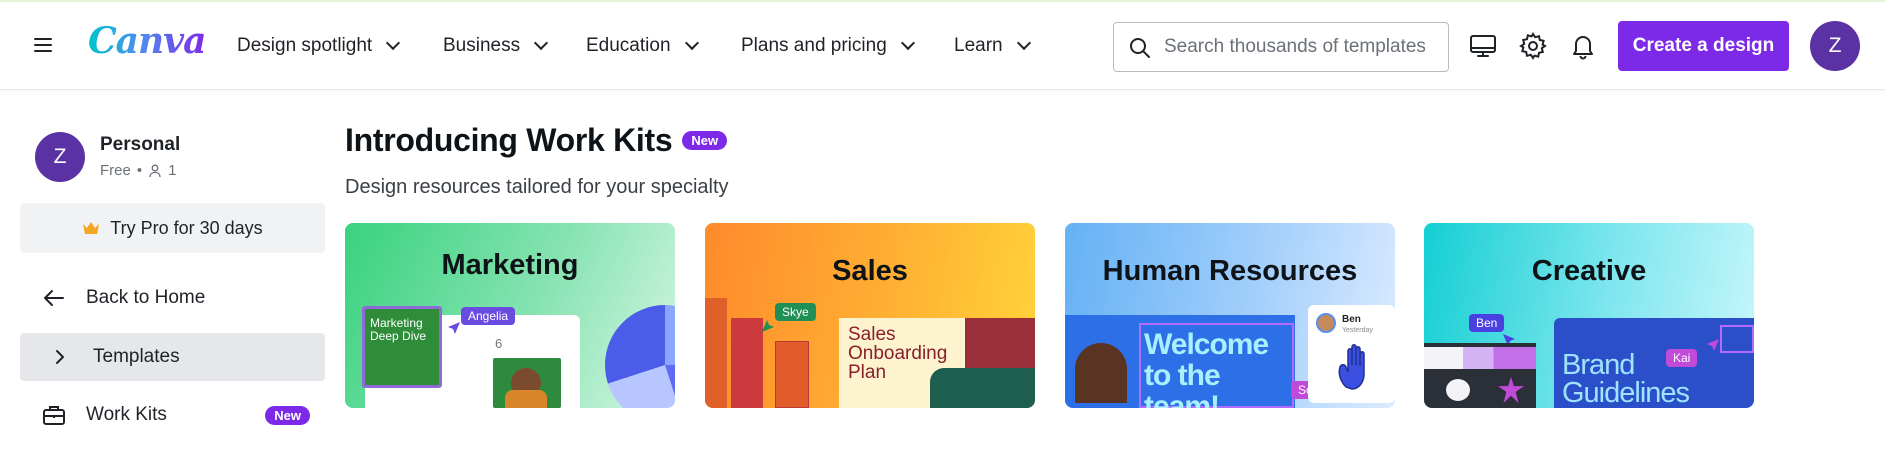  I want to click on preview-block, so click(1000, 343).